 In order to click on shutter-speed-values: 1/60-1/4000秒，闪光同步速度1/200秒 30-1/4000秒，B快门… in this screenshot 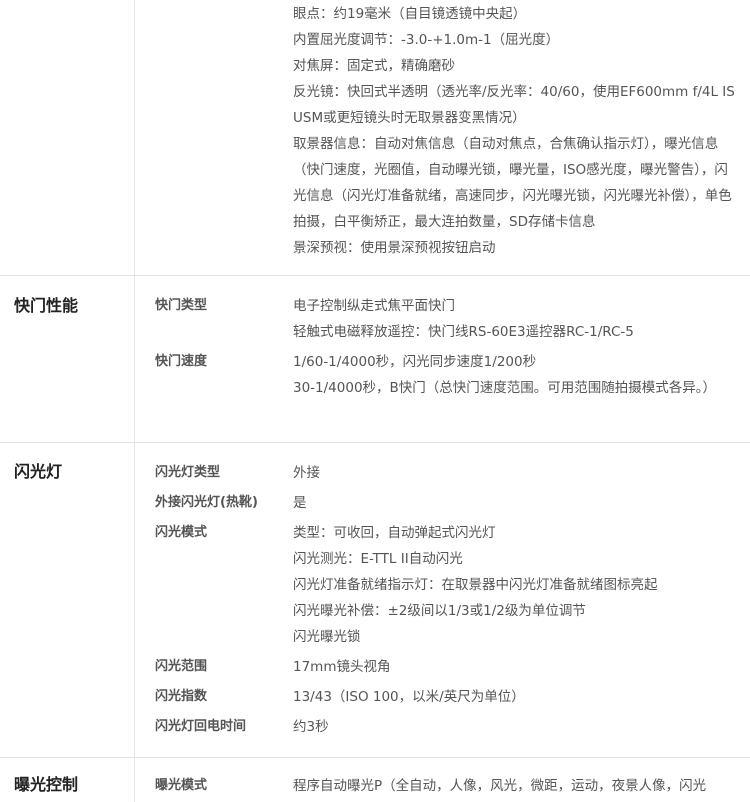, I will do `click(515, 375)`.